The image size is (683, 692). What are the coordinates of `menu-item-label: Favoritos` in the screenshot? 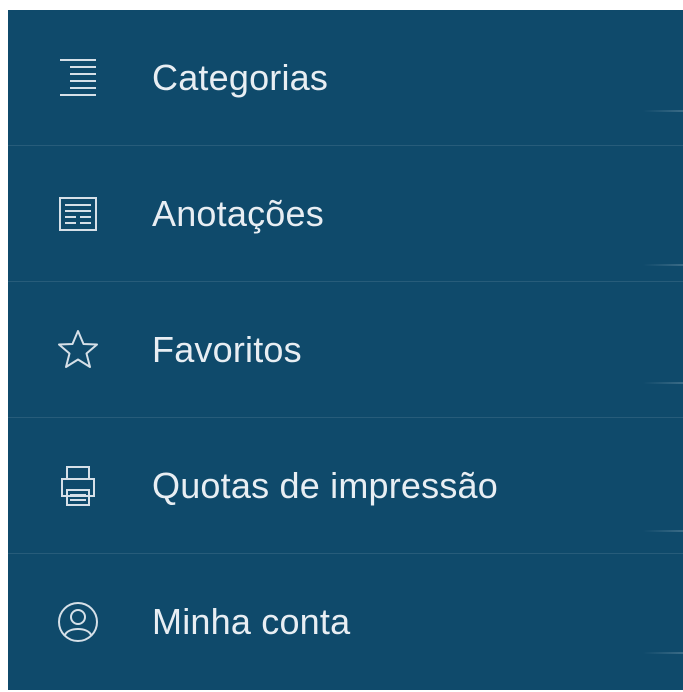 It's located at (227, 349).